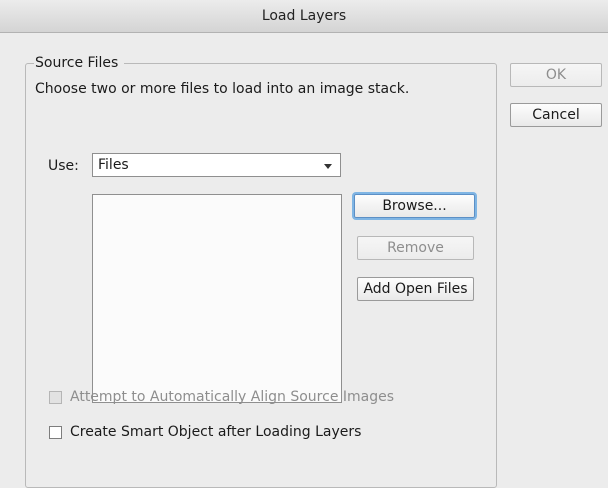  What do you see at coordinates (113, 165) in the screenshot?
I see `use-dropdown-value: Files` at bounding box center [113, 165].